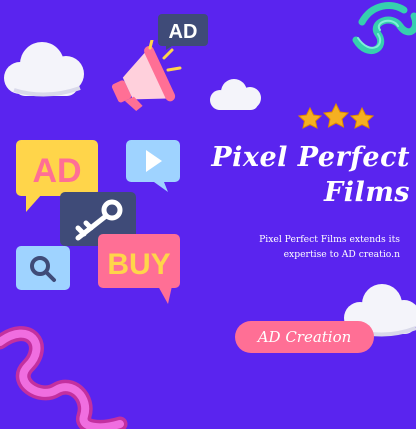  Describe the element at coordinates (56, 171) in the screenshot. I see `ad-bubble-label: AD` at that location.